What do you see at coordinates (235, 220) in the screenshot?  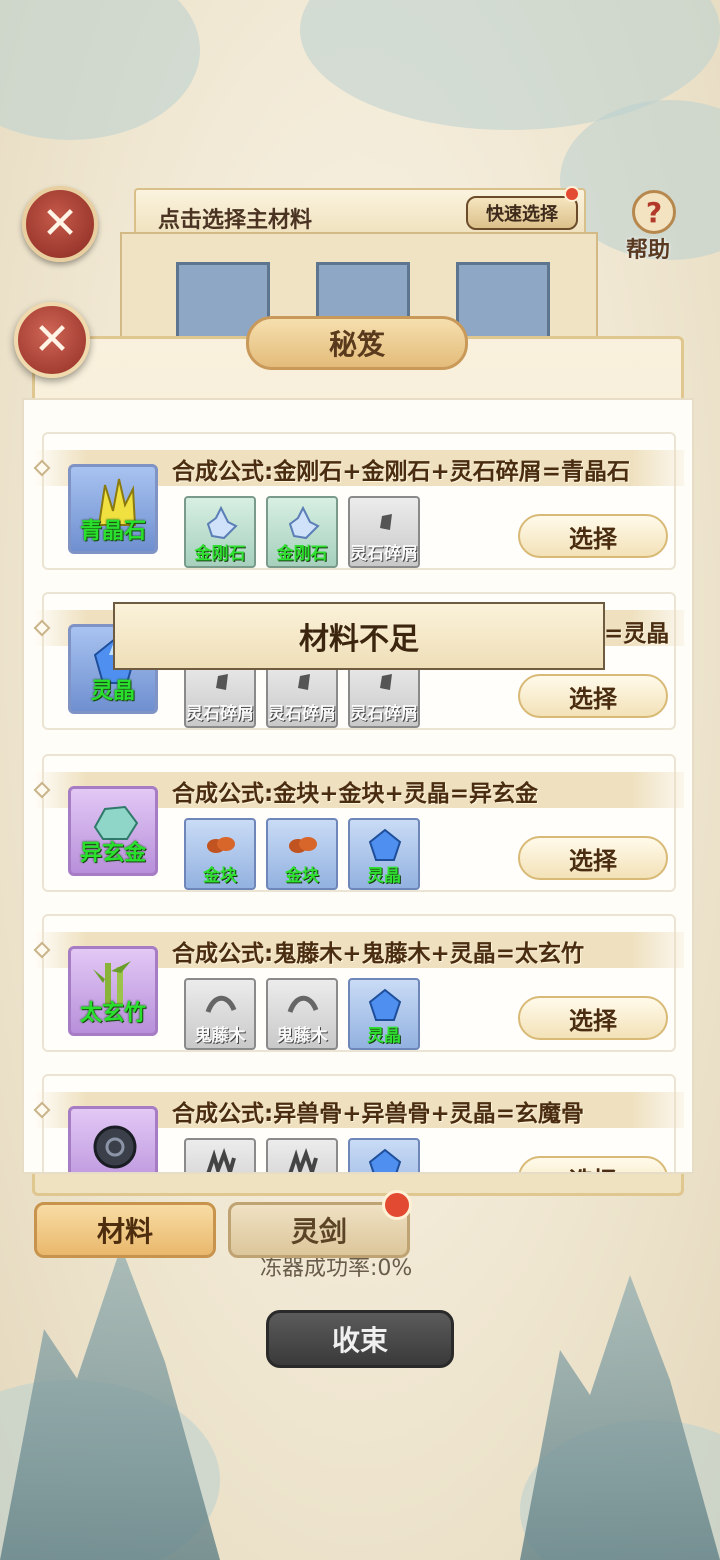 I see `main-material-prompt: 点击选择主材料` at bounding box center [235, 220].